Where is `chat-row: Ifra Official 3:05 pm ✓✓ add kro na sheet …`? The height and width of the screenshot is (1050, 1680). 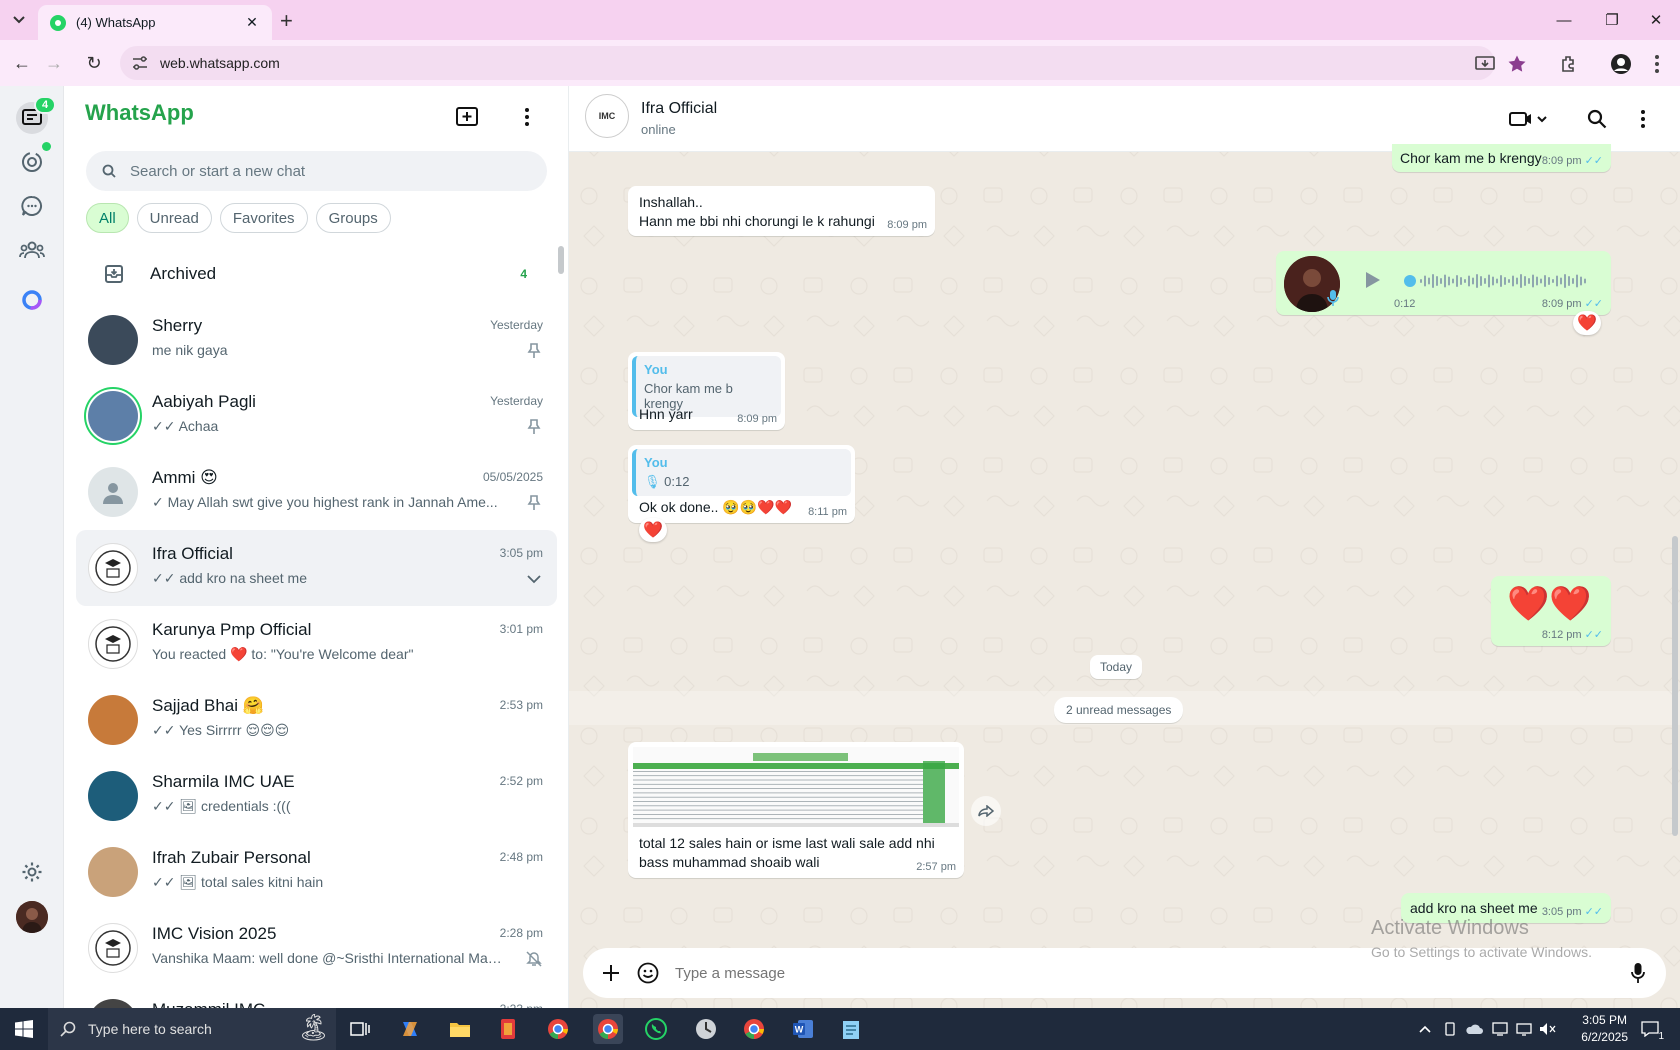 chat-row: Ifra Official 3:05 pm ✓✓ add kro na sheet … is located at coordinates (316, 568).